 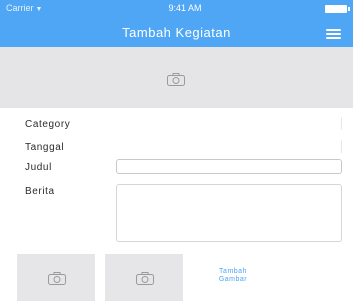 I want to click on judul-label: Judul, so click(x=38, y=167).